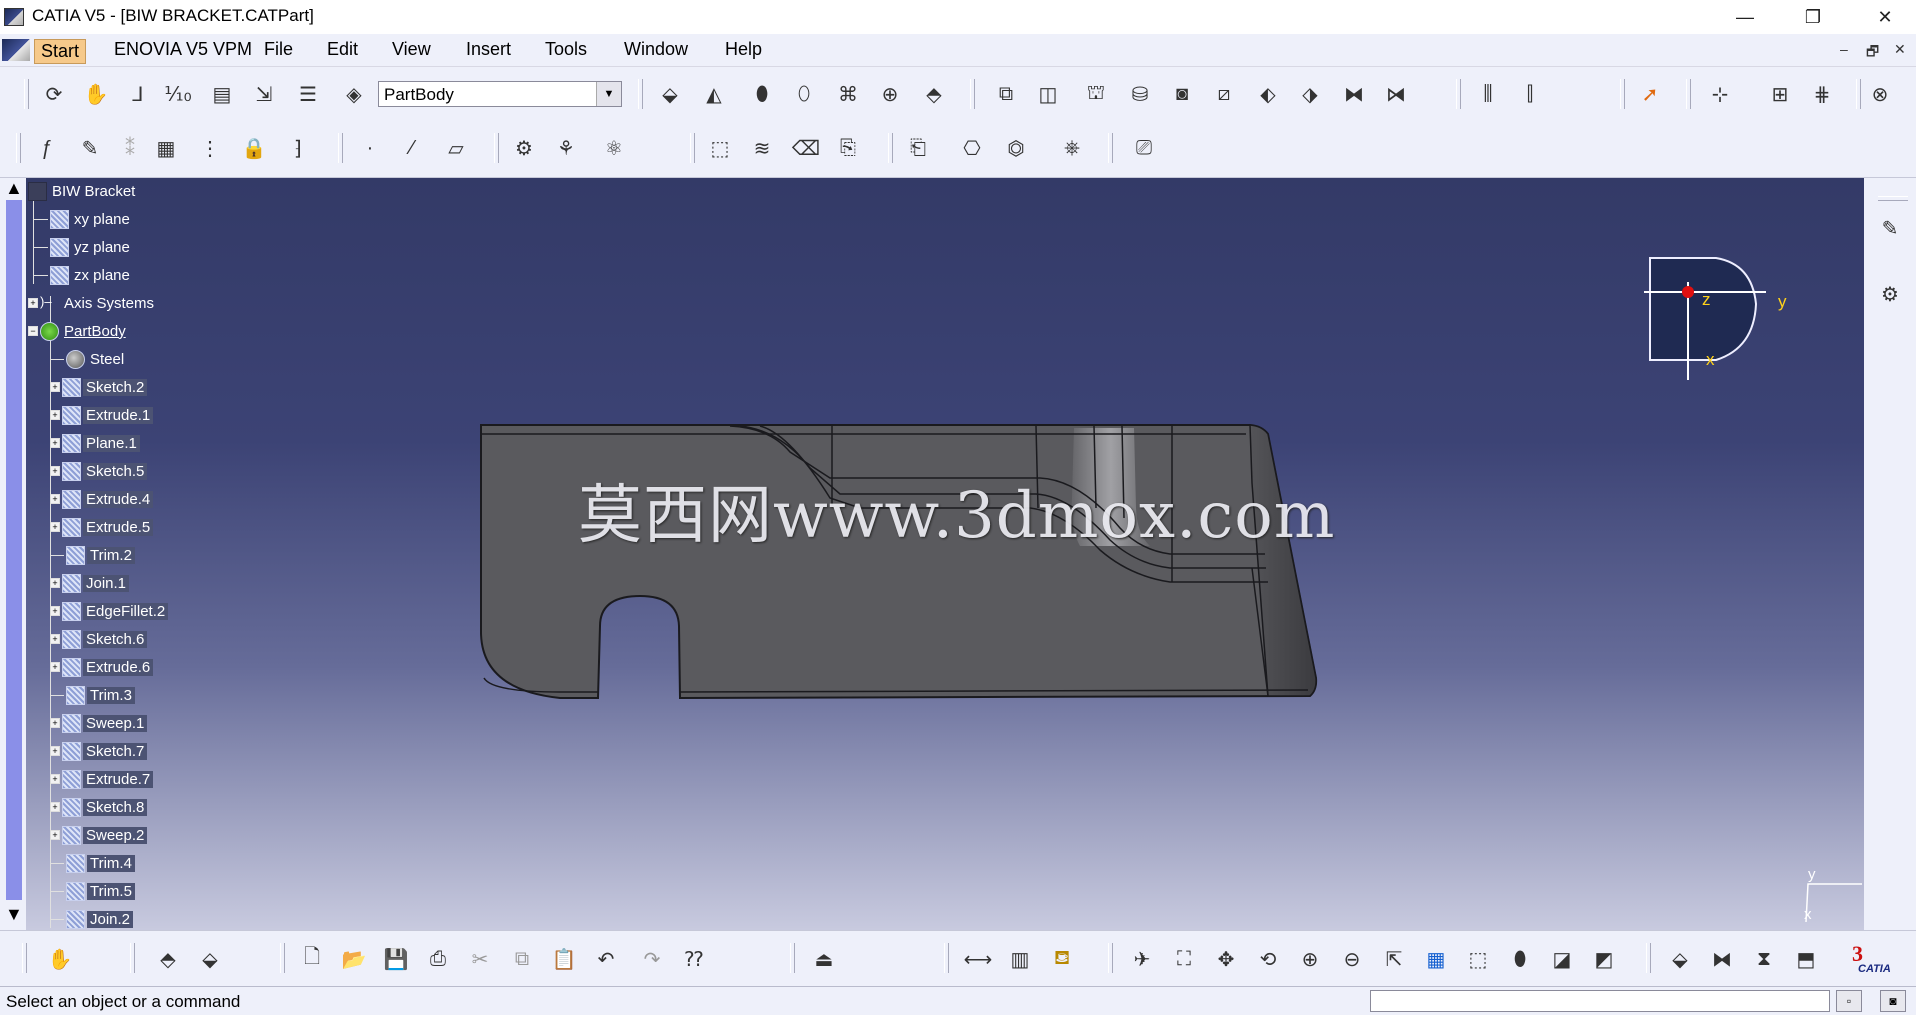 Image resolution: width=1916 pixels, height=1015 pixels. I want to click on print-icon: ⎙, so click(438, 959).